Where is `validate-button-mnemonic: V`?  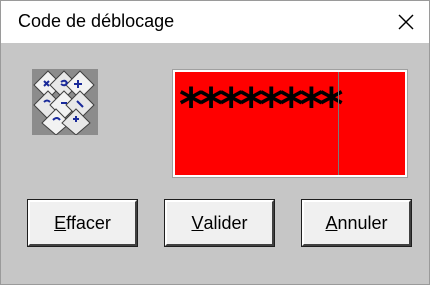
validate-button-mnemonic: V is located at coordinates (197, 222).